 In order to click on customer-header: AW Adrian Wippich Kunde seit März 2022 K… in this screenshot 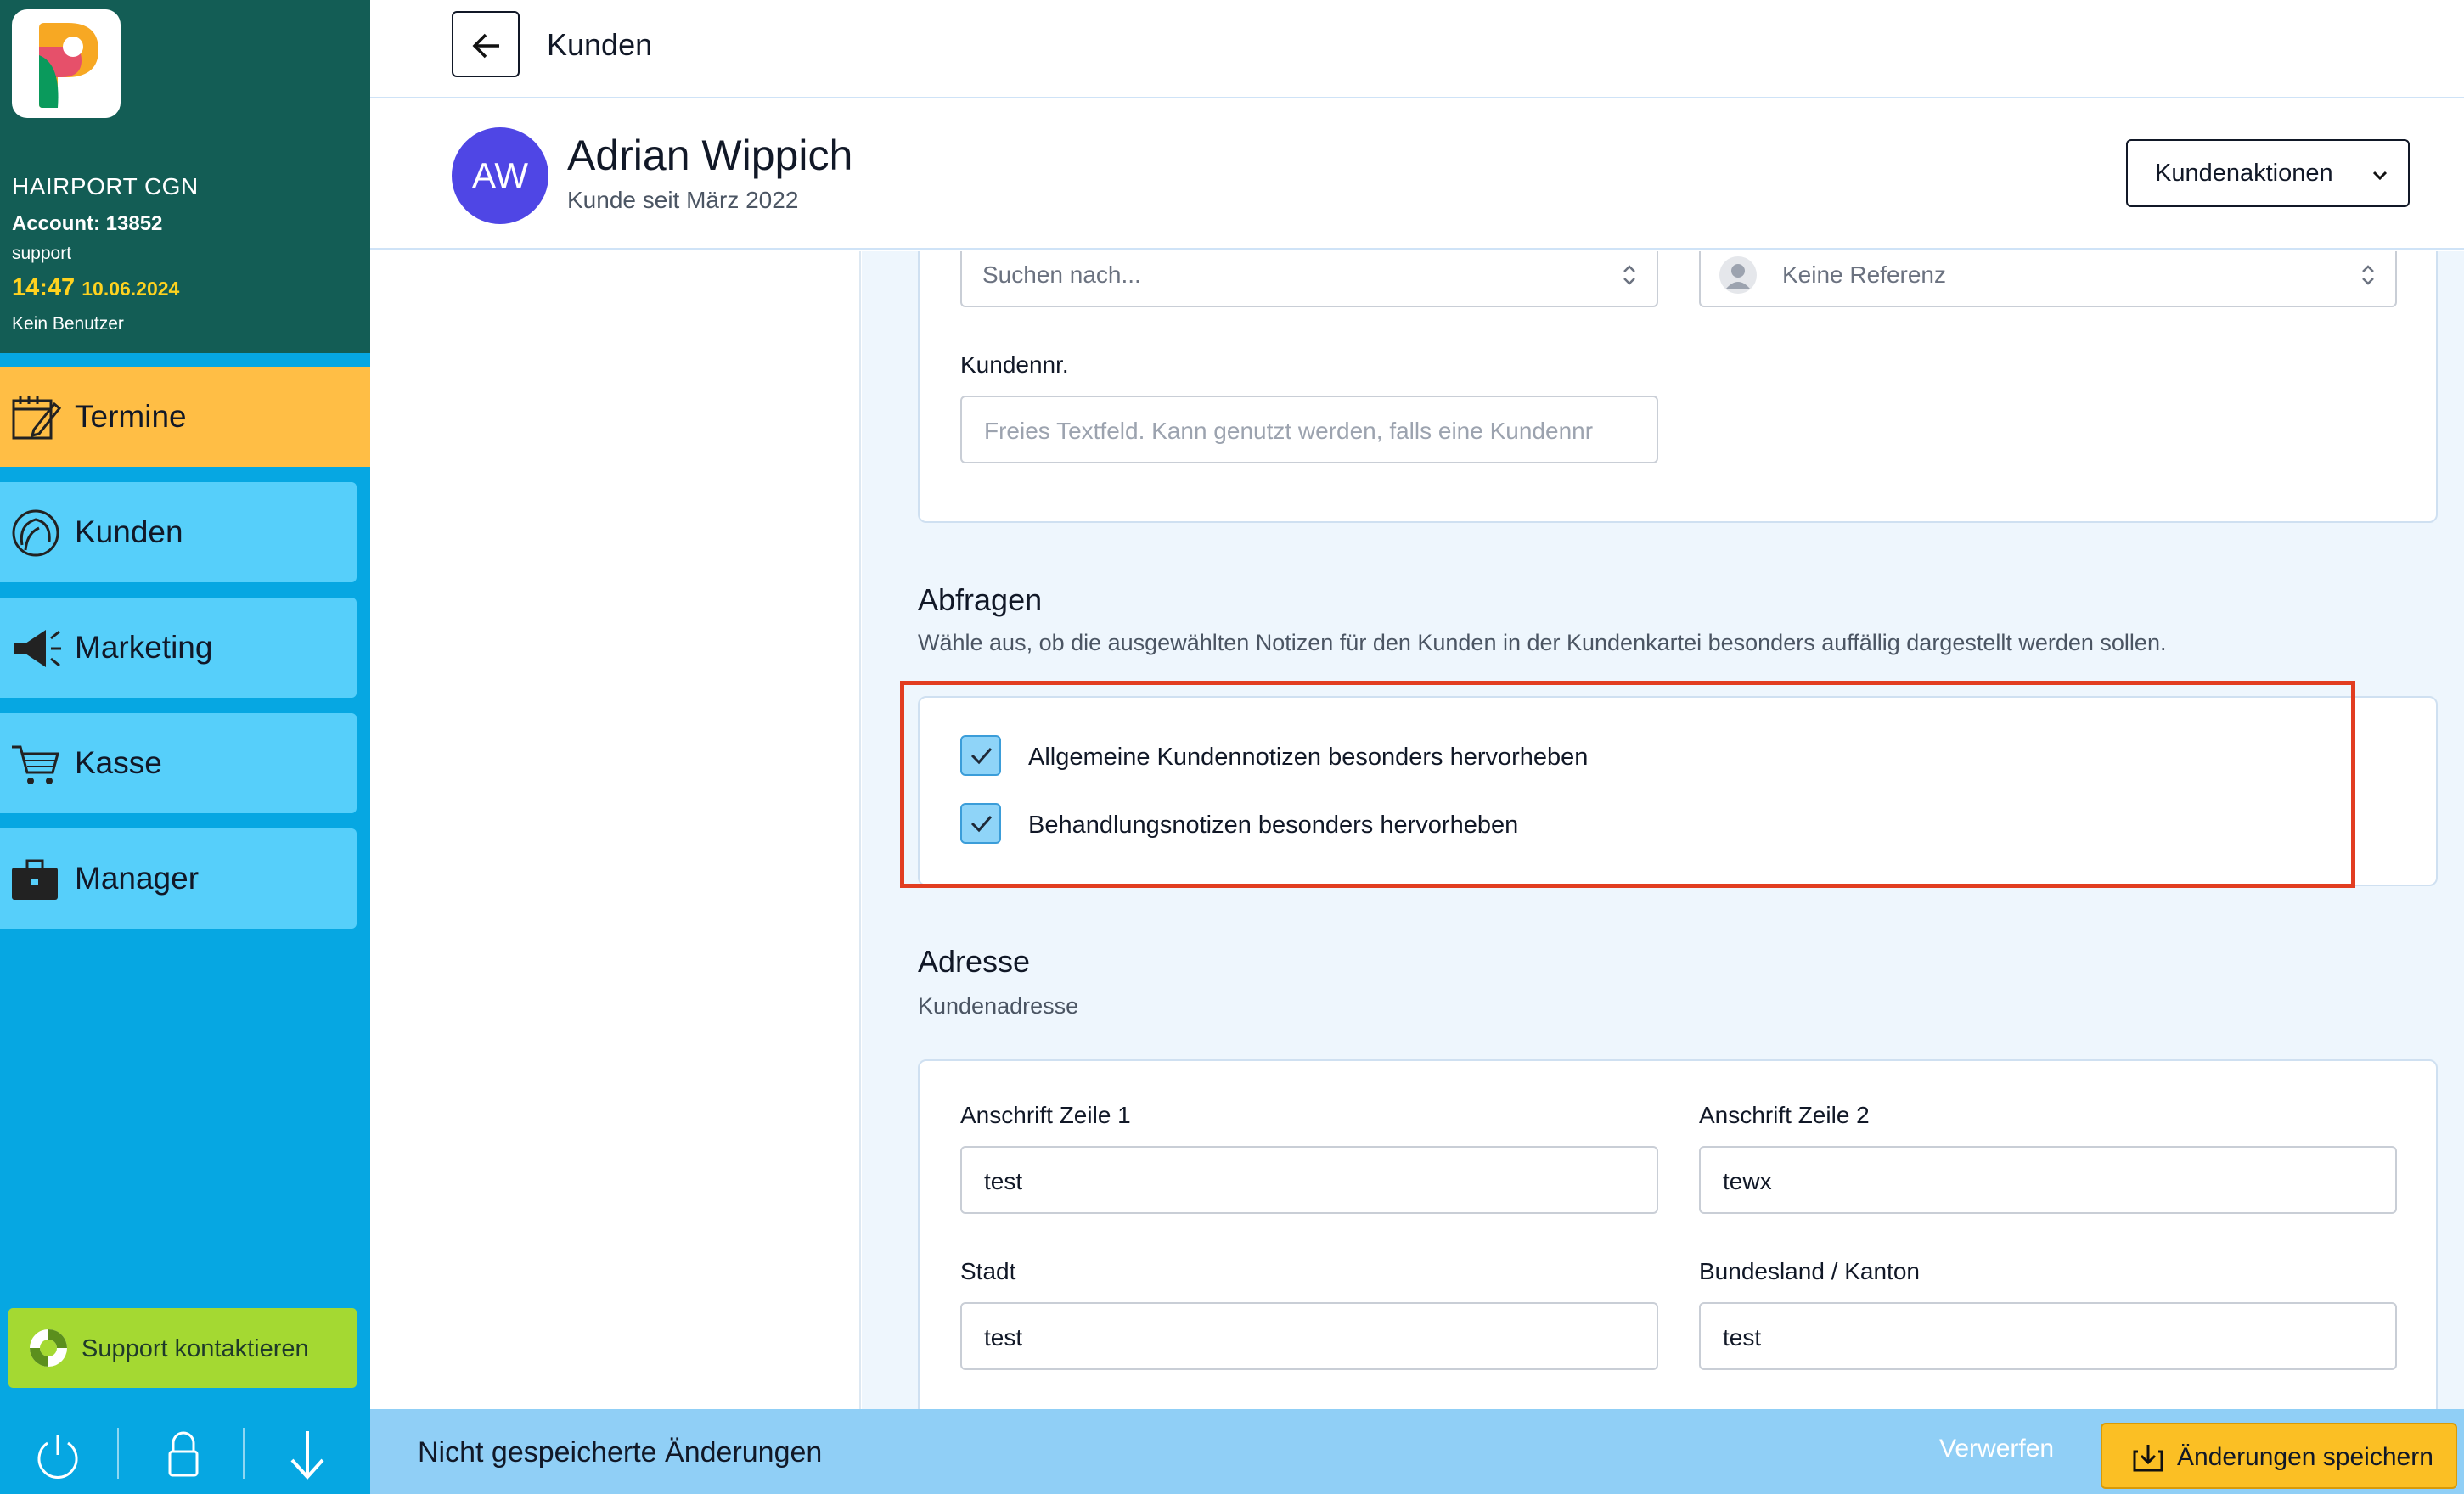, I will do `click(1417, 175)`.